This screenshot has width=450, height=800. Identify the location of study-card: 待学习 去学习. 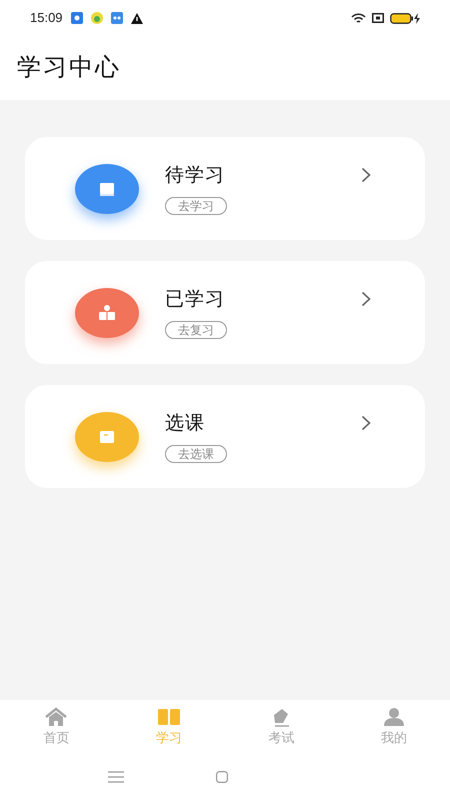
(225, 188).